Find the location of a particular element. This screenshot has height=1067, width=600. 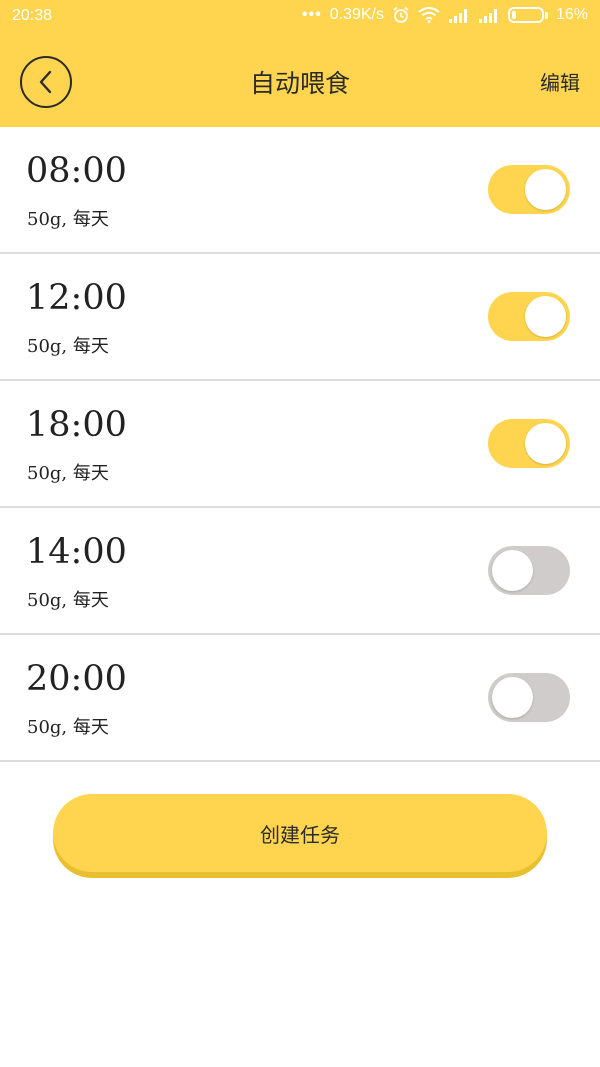

feeding-task-row: 12:00 50g, 每天 is located at coordinates (300, 317).